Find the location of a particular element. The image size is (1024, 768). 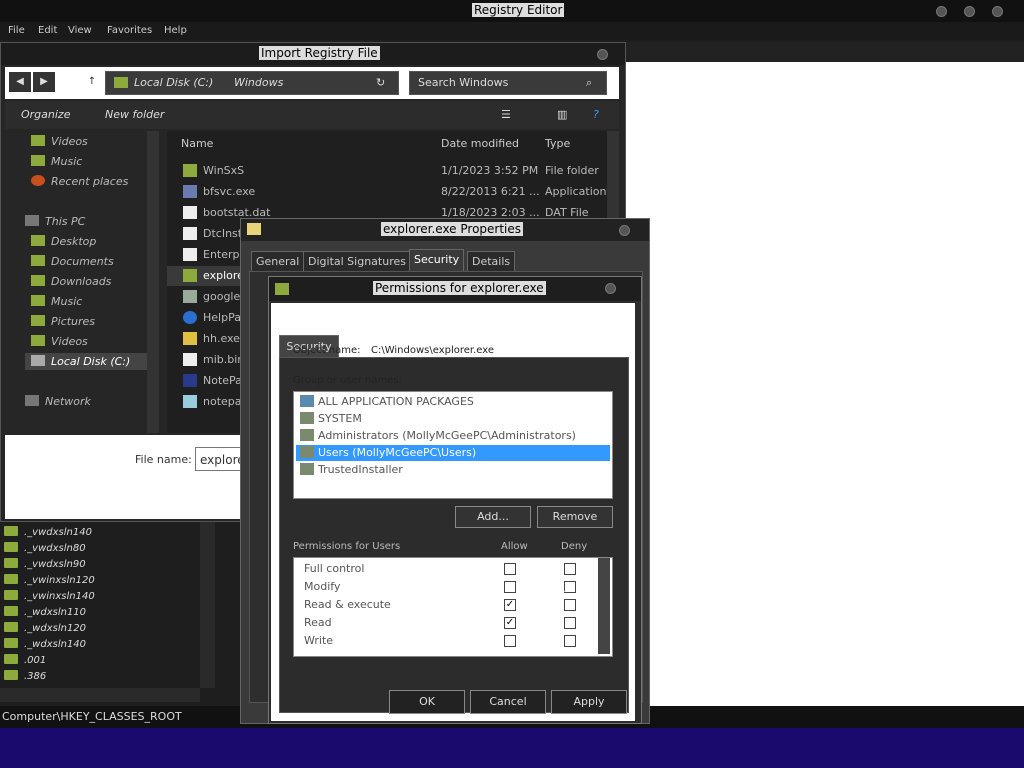

help-icon: ? is located at coordinates (596, 114).